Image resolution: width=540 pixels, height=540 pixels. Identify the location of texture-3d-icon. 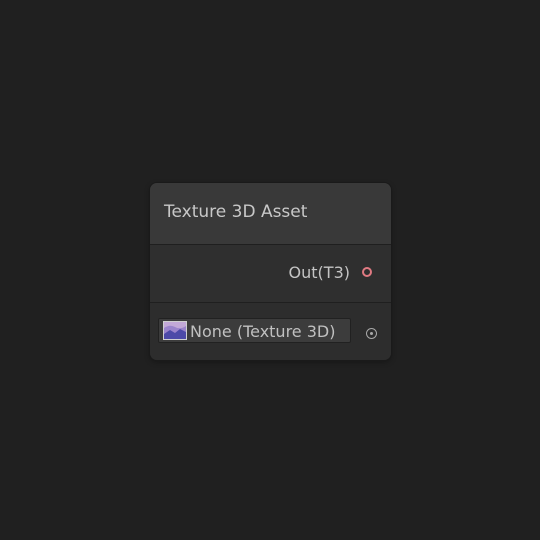
(175, 330).